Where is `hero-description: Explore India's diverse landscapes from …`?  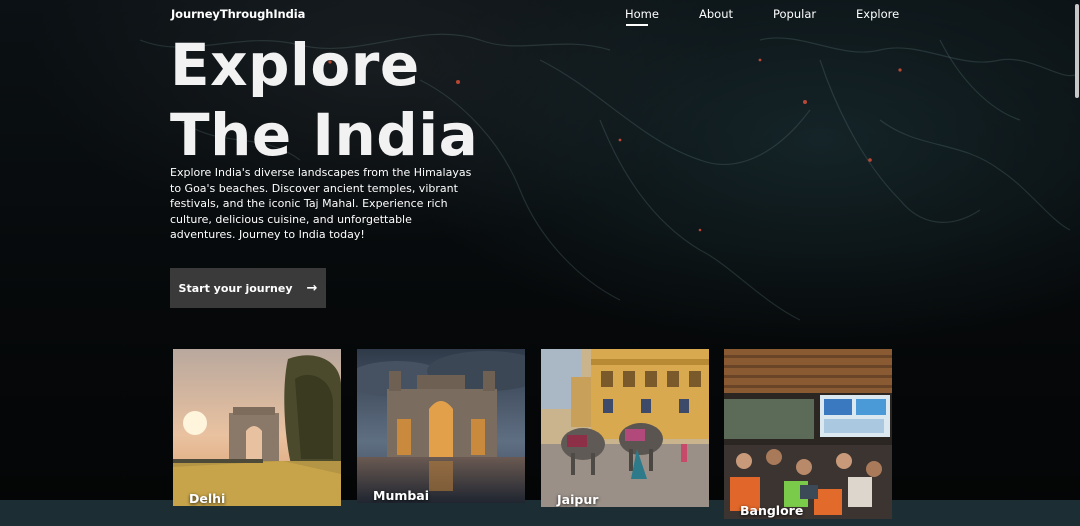
hero-description: Explore India's diverse landscapes from … is located at coordinates (321, 203).